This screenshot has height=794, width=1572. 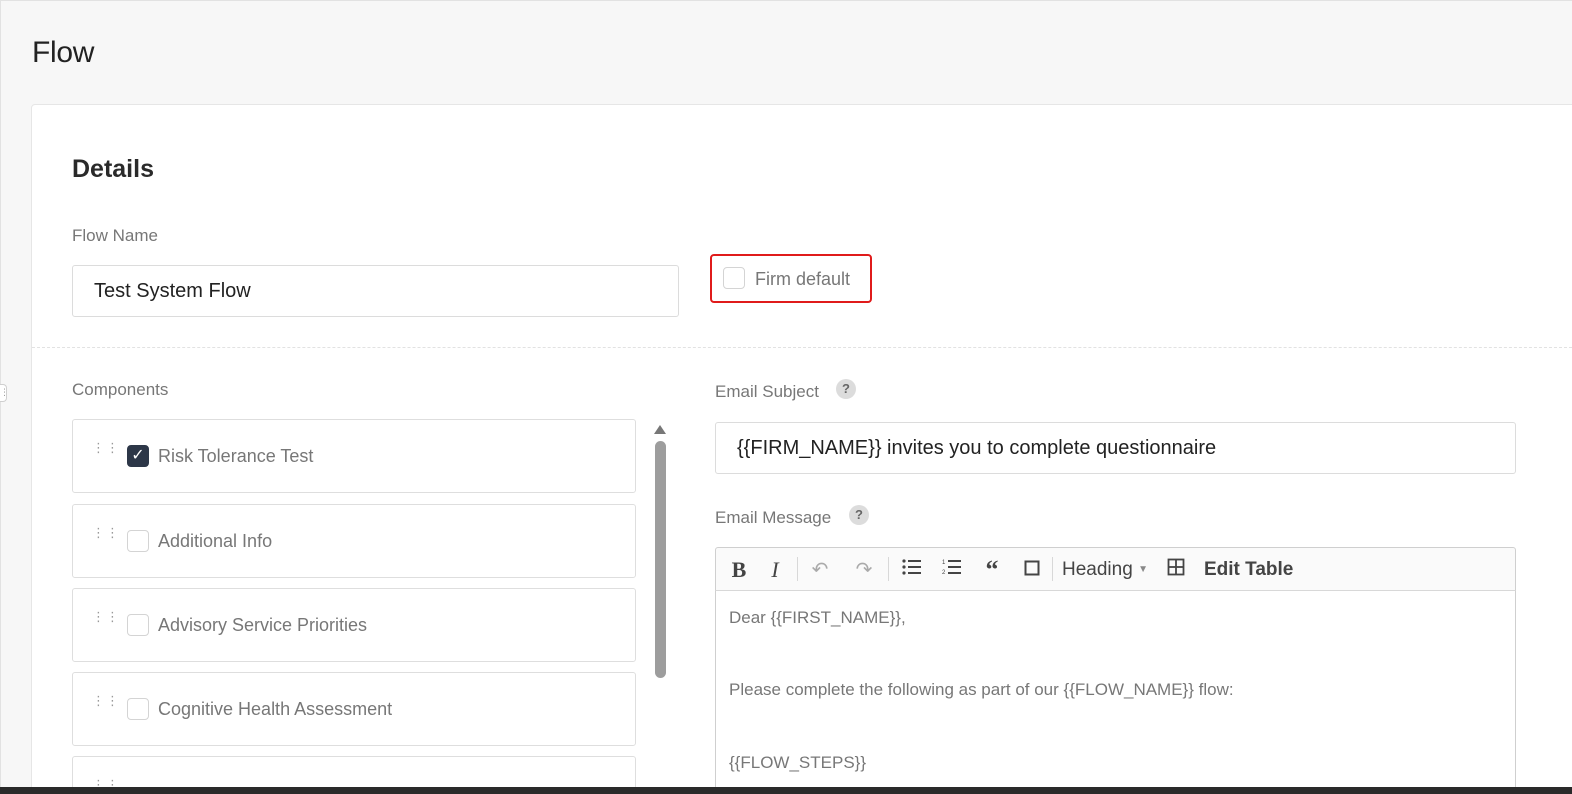 What do you see at coordinates (375, 291) in the screenshot?
I see `flow-name-input: Test System Flow` at bounding box center [375, 291].